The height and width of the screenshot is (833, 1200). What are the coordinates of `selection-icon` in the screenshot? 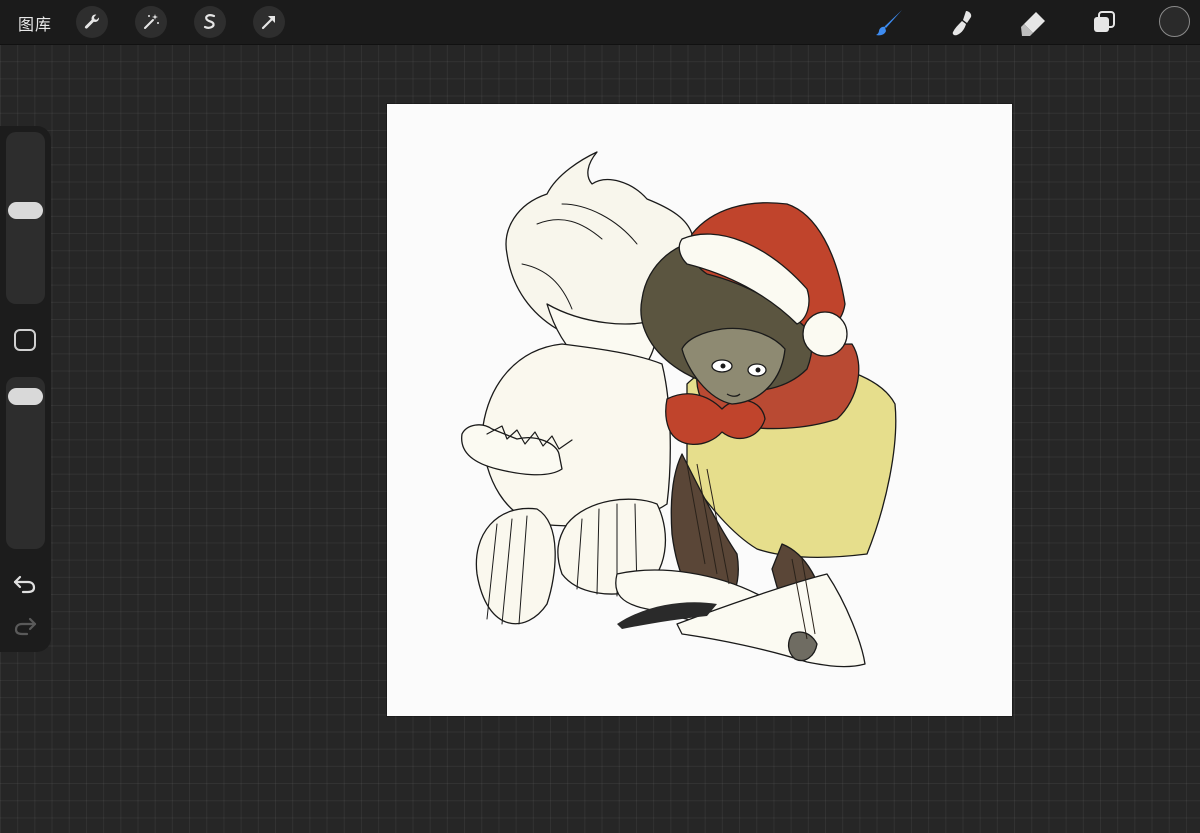 It's located at (209, 21).